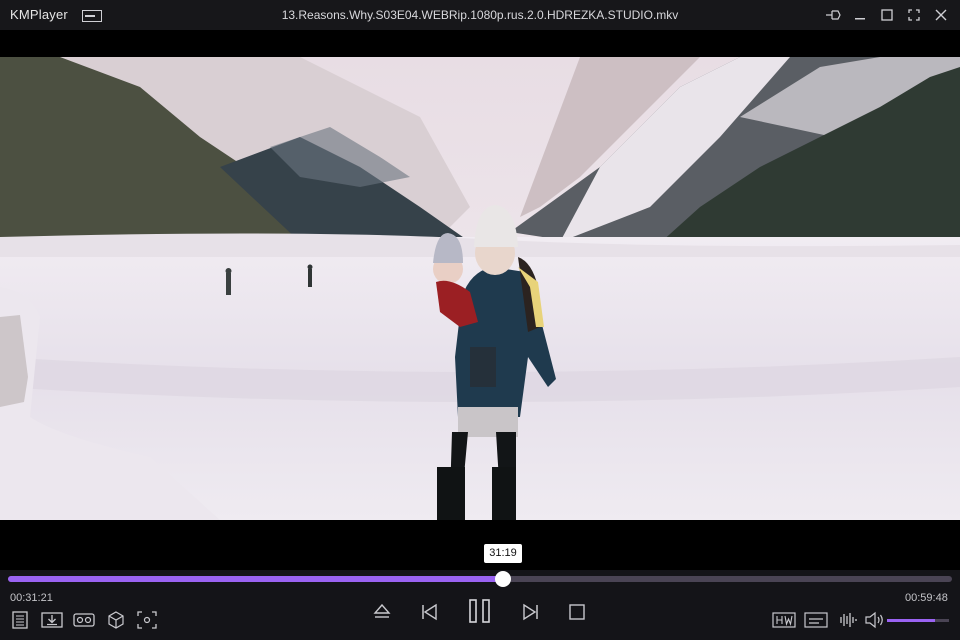 The width and height of the screenshot is (960, 640). What do you see at coordinates (503, 553) in the screenshot?
I see `seek-tooltip: 31:19` at bounding box center [503, 553].